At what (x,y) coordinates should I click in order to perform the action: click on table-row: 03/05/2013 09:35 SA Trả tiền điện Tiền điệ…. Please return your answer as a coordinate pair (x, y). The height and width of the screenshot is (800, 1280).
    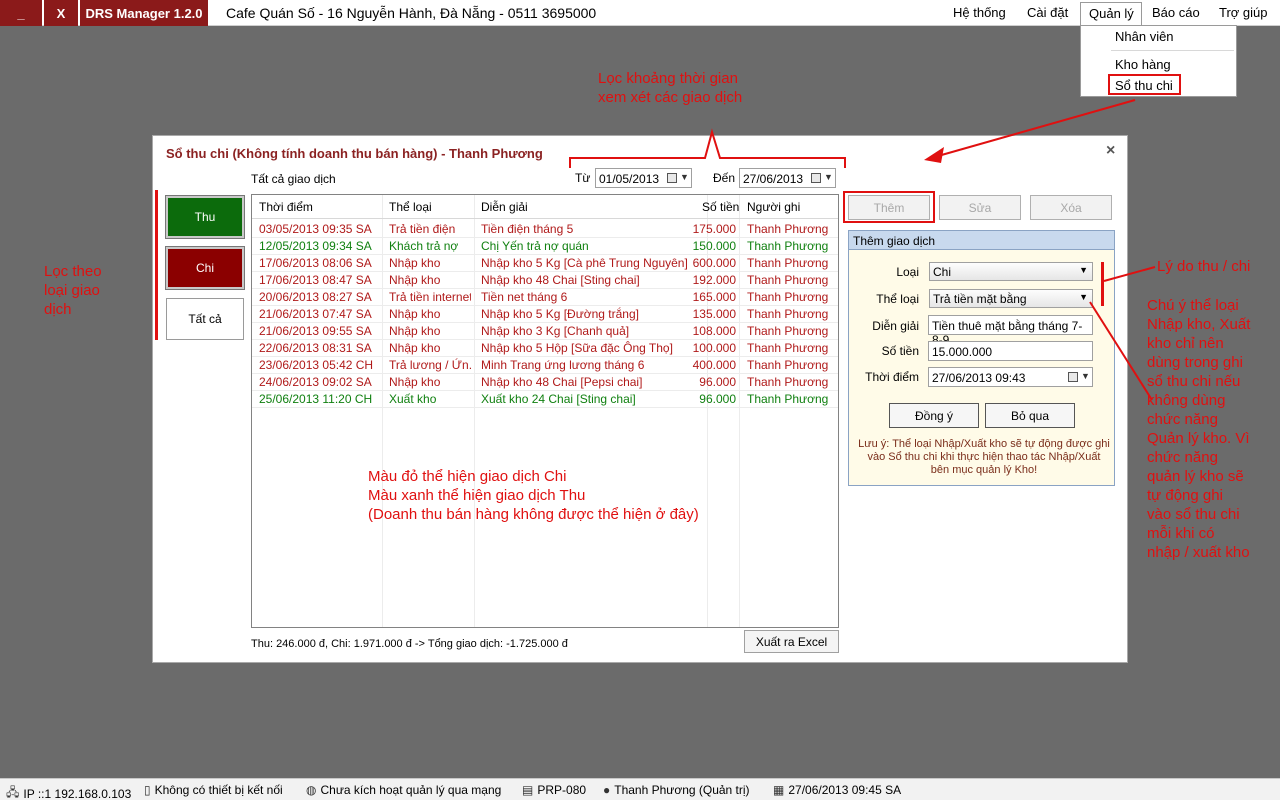
    Looking at the image, I should click on (545, 229).